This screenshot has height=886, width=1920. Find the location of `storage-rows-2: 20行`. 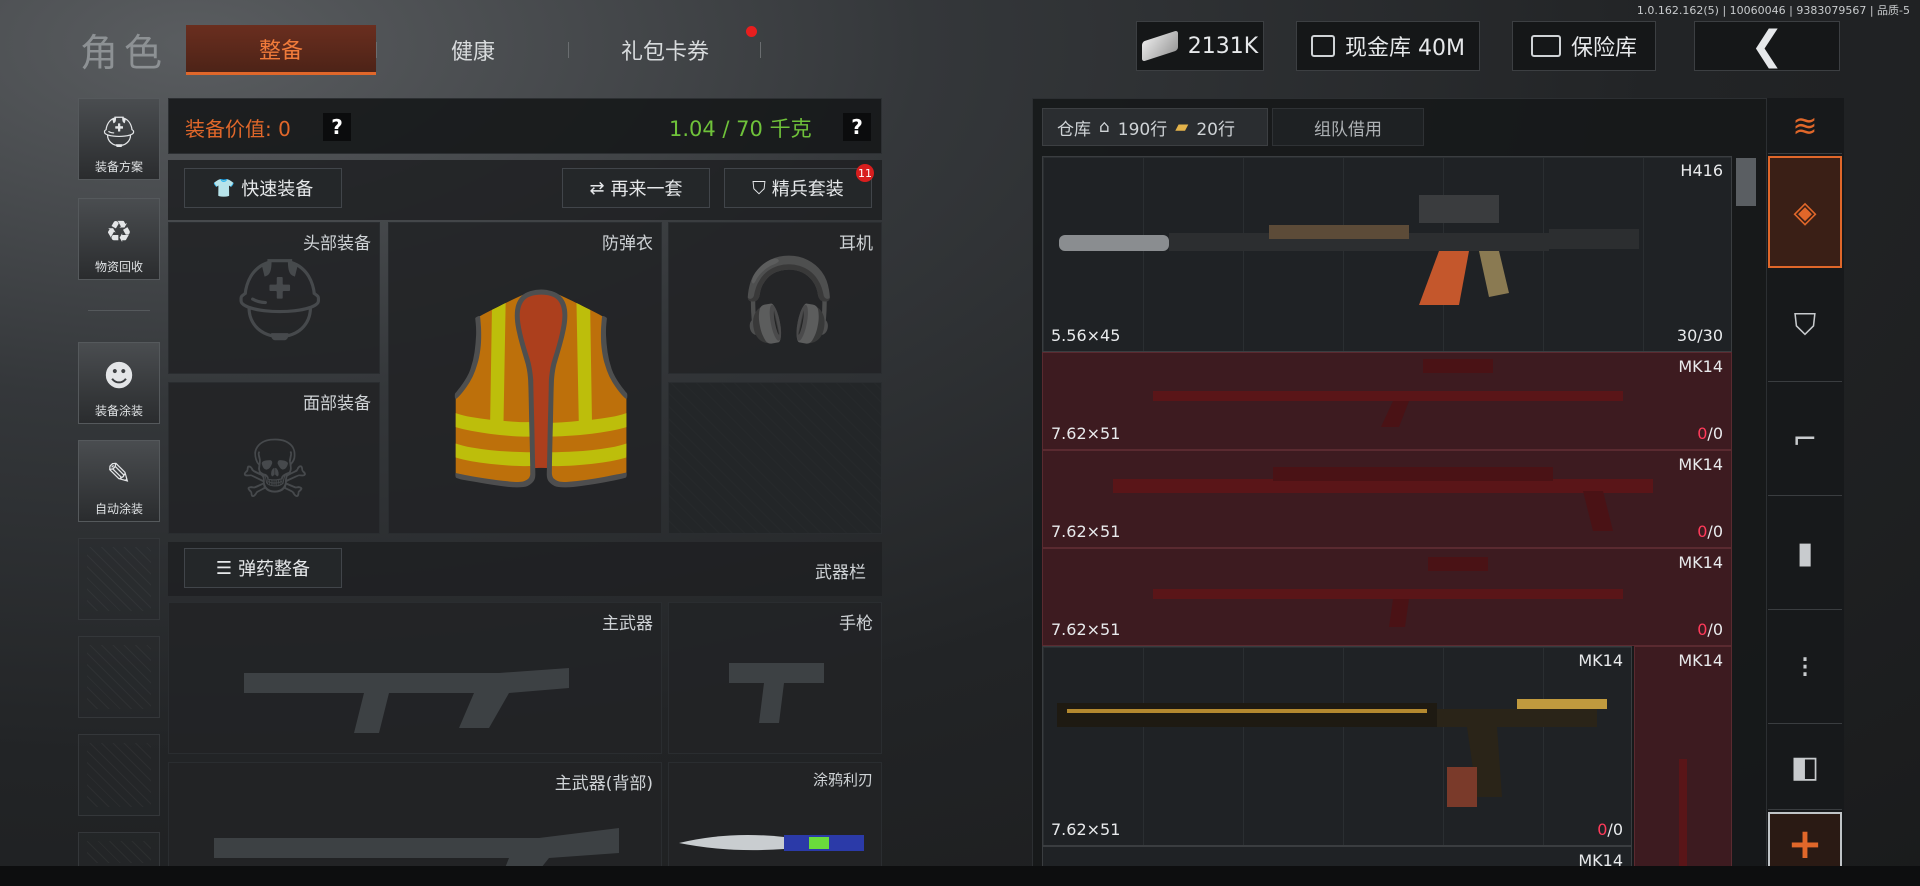

storage-rows-2: 20行 is located at coordinates (1215, 129).